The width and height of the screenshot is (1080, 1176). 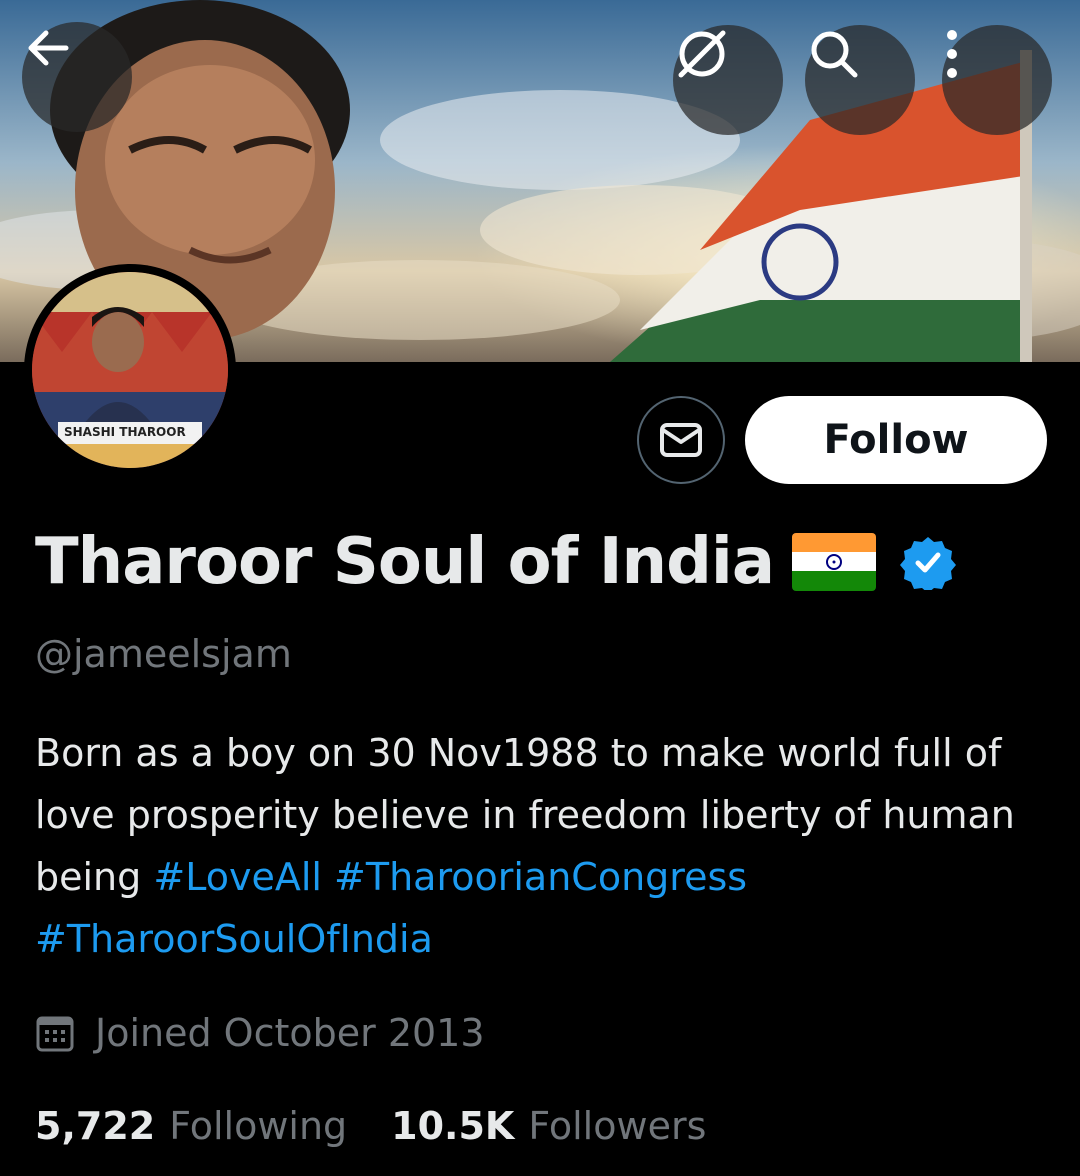 I want to click on join-date-text: Joined October 2013, so click(x=290, y=1033).